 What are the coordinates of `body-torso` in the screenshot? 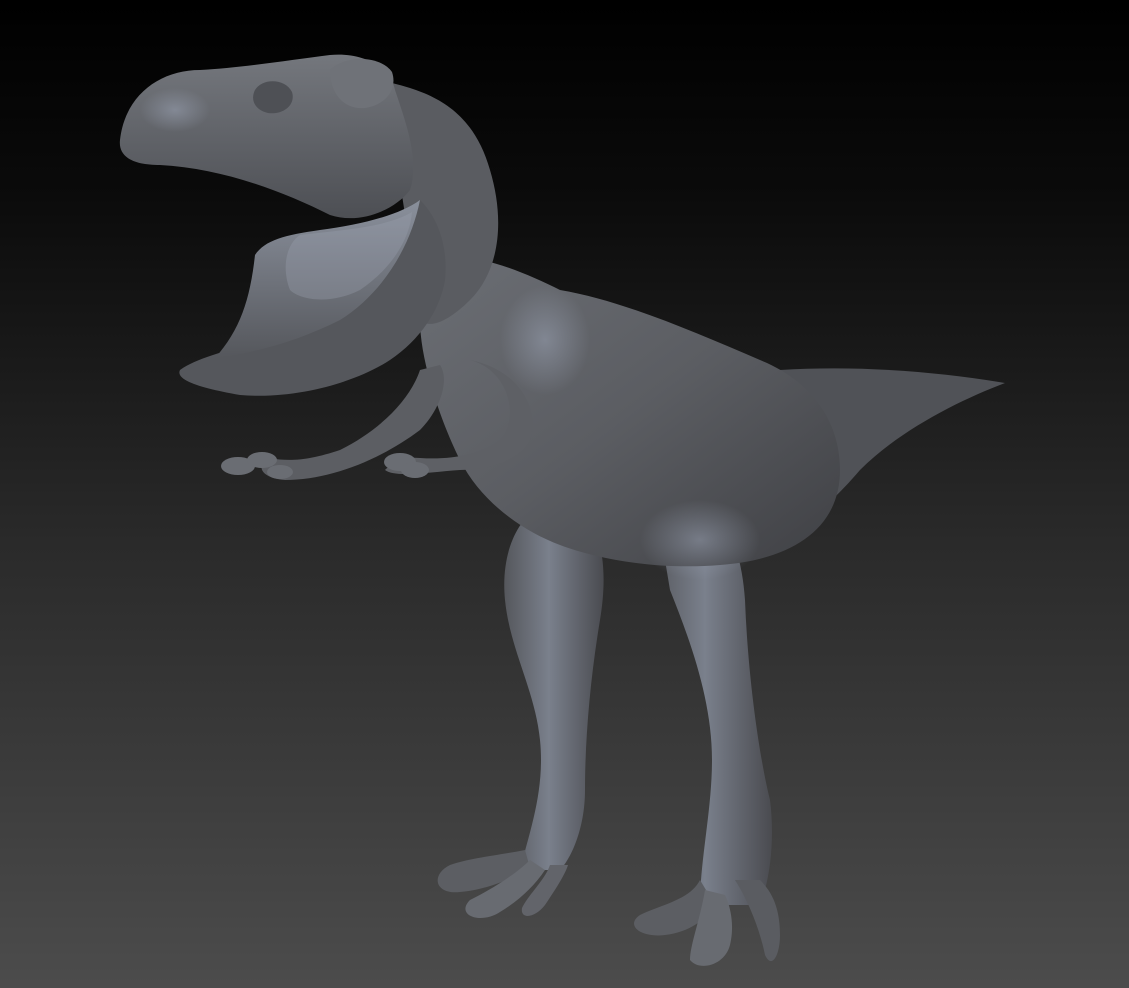 It's located at (630, 412).